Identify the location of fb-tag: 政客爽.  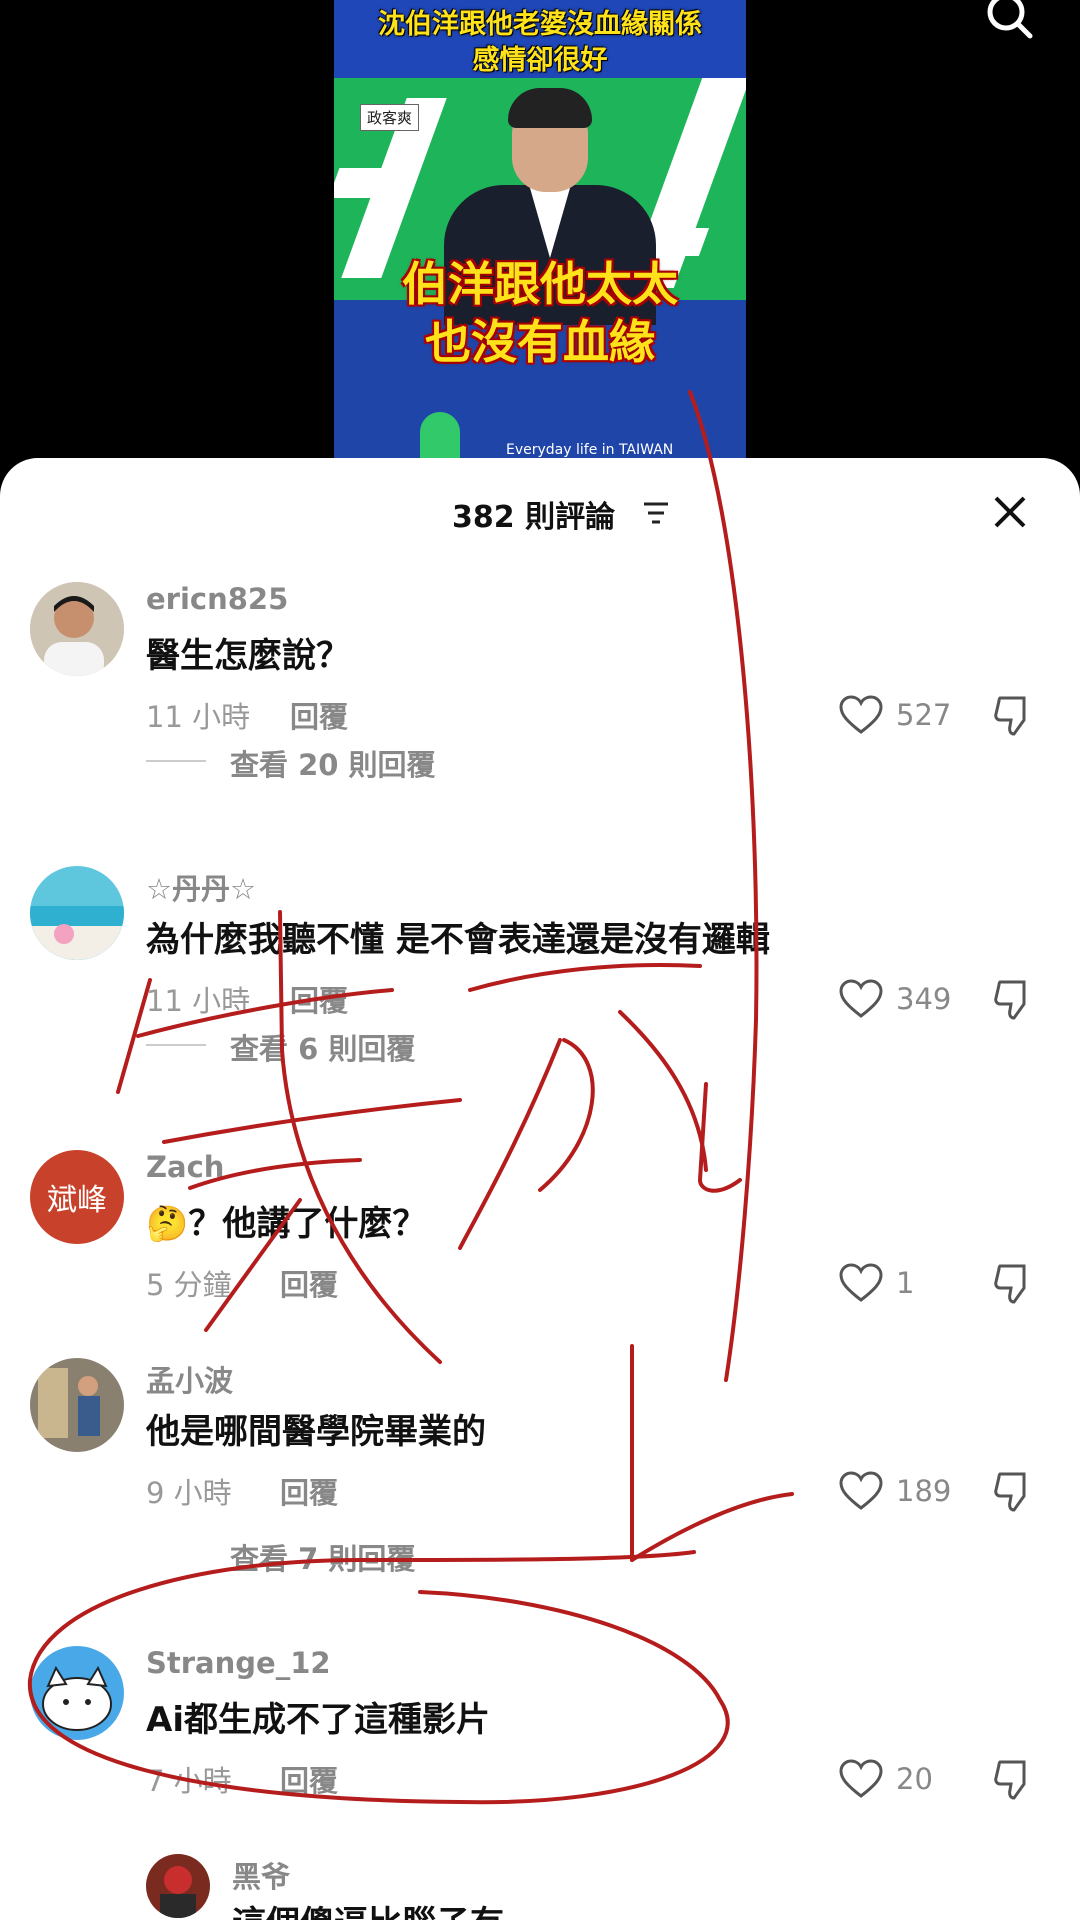
(390, 117).